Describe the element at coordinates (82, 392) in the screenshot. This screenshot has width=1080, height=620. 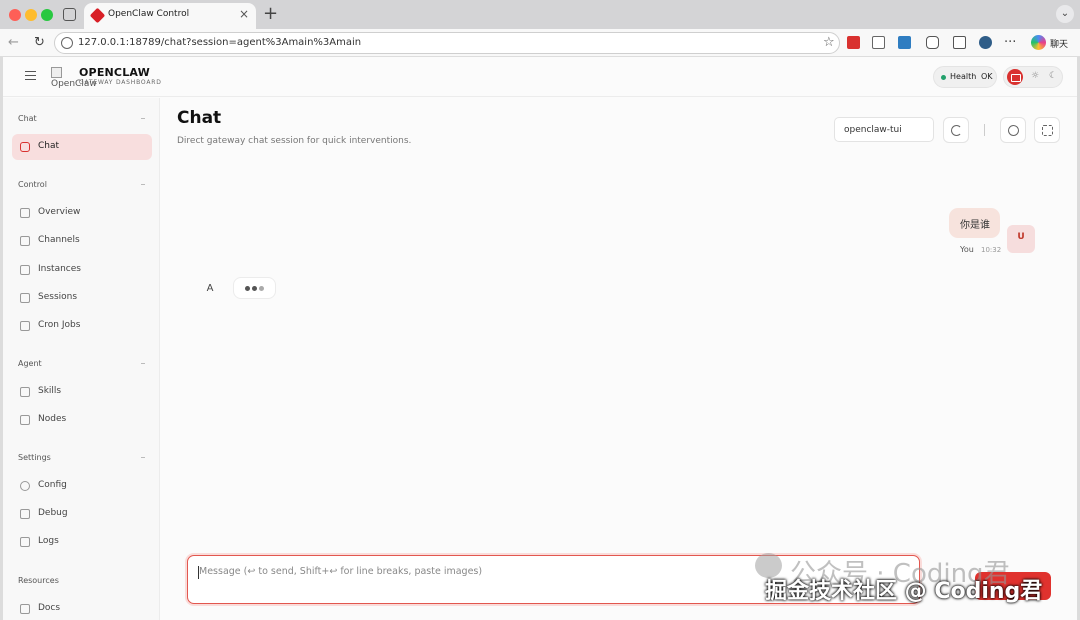
I see `sidebar-item-skills: Skills` at that location.